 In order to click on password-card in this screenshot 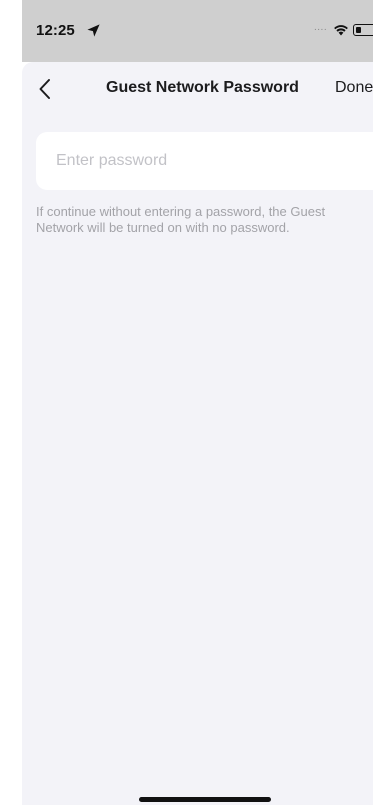, I will do `click(204, 161)`.